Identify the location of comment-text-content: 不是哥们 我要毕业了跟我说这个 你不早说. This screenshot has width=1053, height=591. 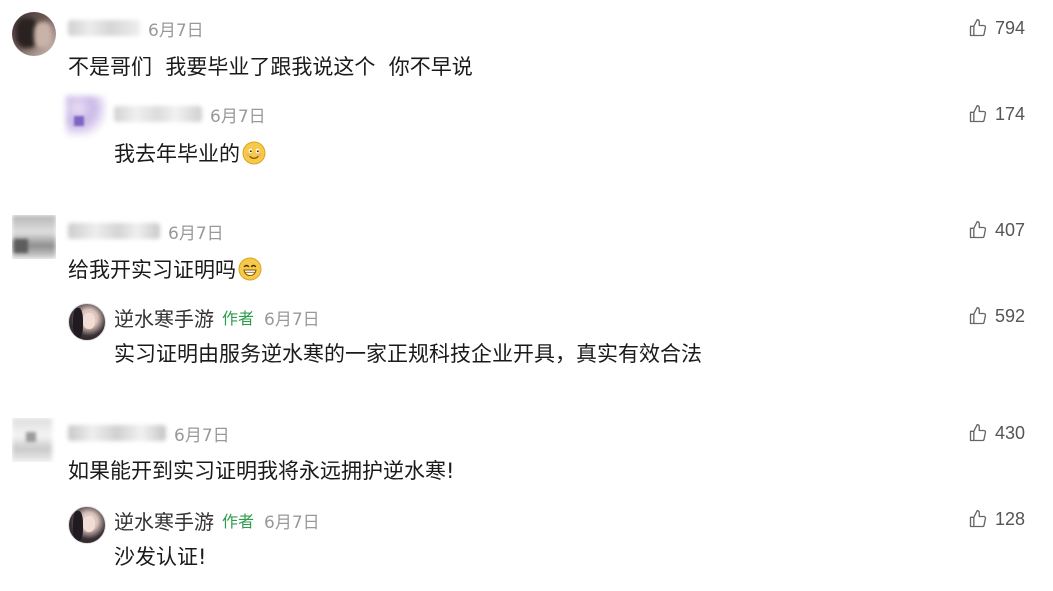
(270, 67).